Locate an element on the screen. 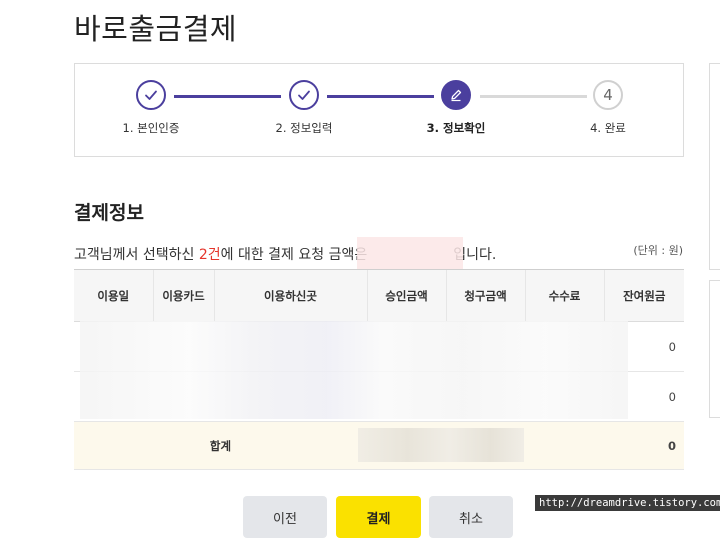  unit-label: (단위 : 원) is located at coordinates (658, 250).